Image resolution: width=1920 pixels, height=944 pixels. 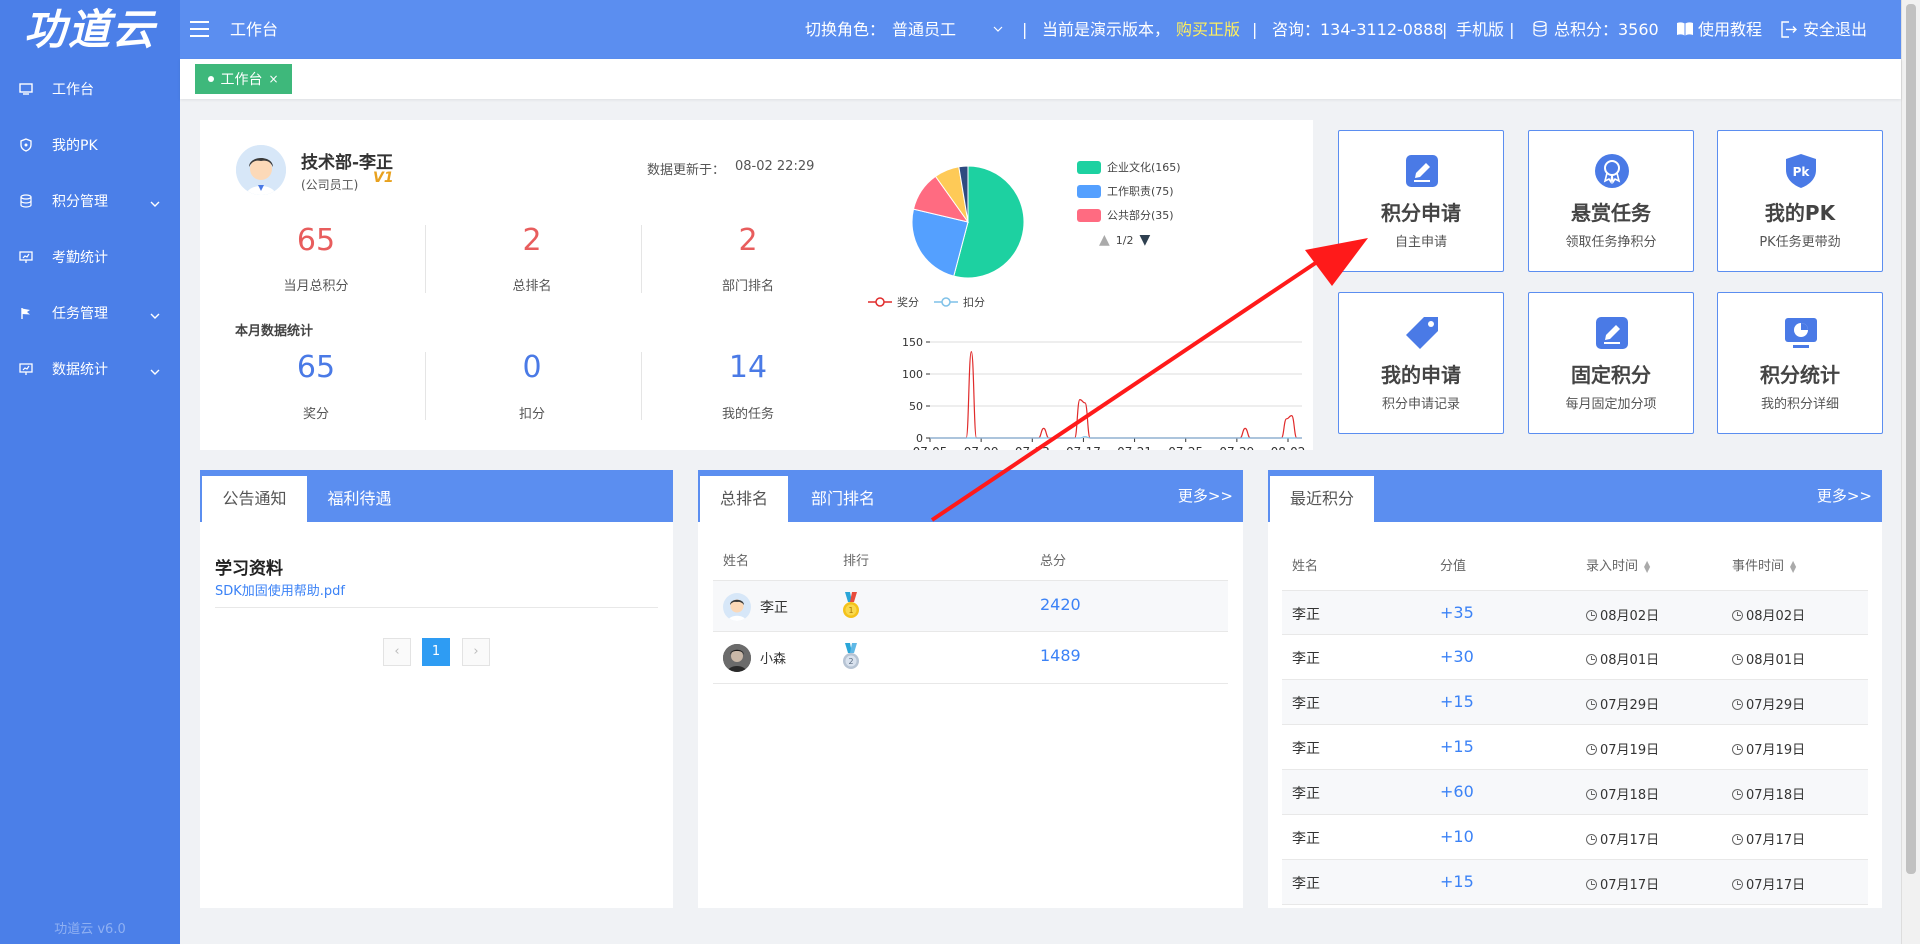 I want to click on tab-workbench: 工作台 ×, so click(x=243, y=79).